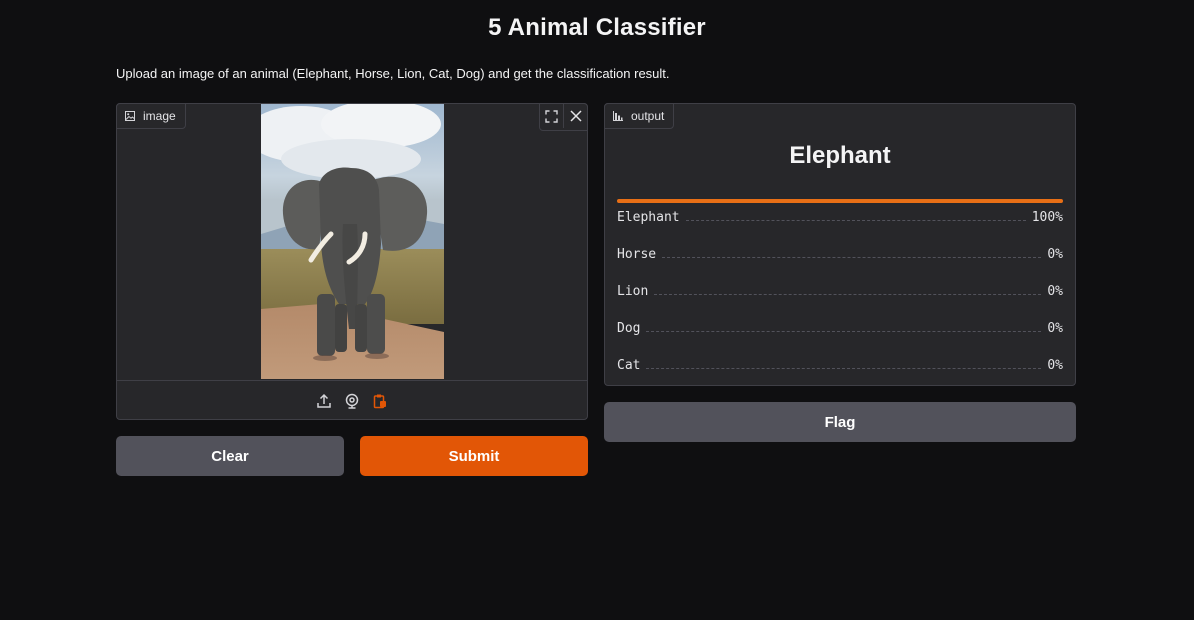 Image resolution: width=1194 pixels, height=620 pixels. Describe the element at coordinates (159, 116) in the screenshot. I see `image-input-label-text: image` at that location.